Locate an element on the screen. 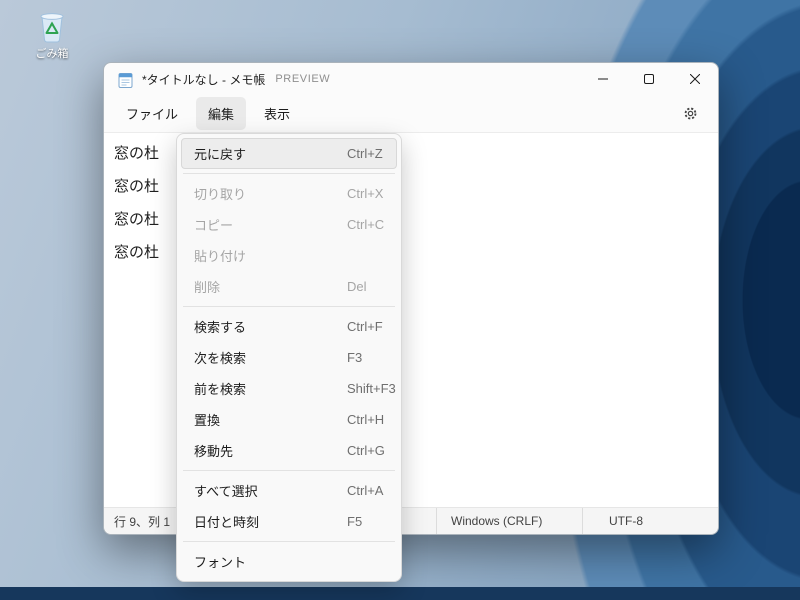 This screenshot has width=800, height=600. close-icon is located at coordinates (695, 79).